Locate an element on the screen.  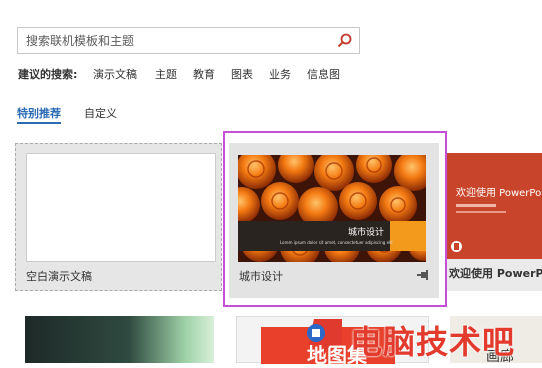
template-name: 空白演示文稿 is located at coordinates (59, 276).